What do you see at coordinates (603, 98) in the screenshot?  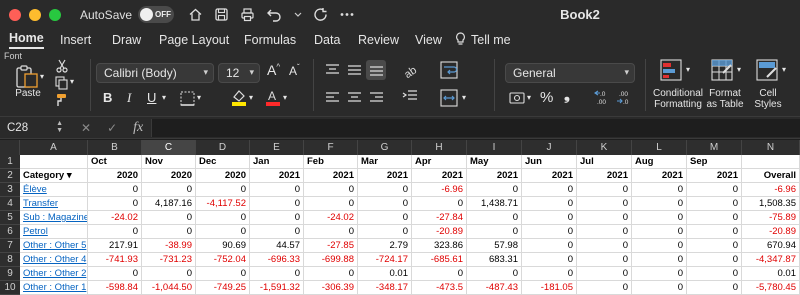 I see `increase-decimal-icon: .0.00` at bounding box center [603, 98].